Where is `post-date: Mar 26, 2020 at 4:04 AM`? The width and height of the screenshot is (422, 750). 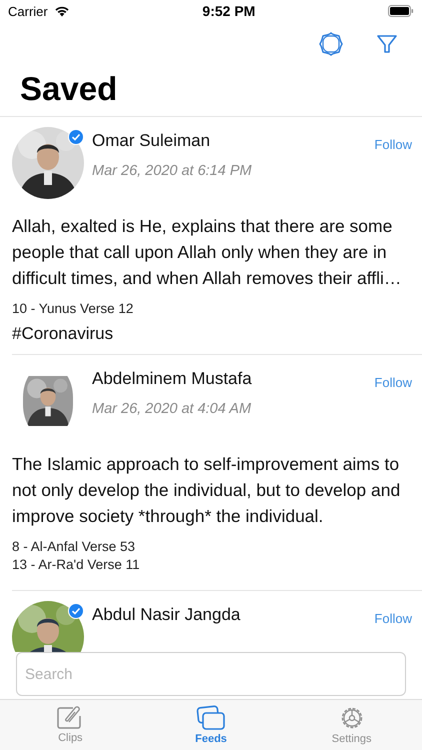 post-date: Mar 26, 2020 at 4:04 AM is located at coordinates (172, 409).